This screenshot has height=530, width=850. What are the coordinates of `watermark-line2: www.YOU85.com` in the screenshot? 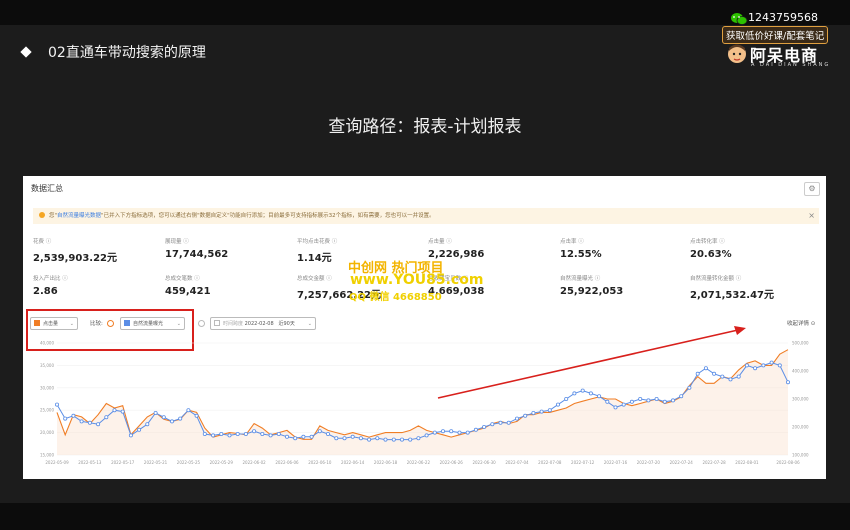 It's located at (417, 280).